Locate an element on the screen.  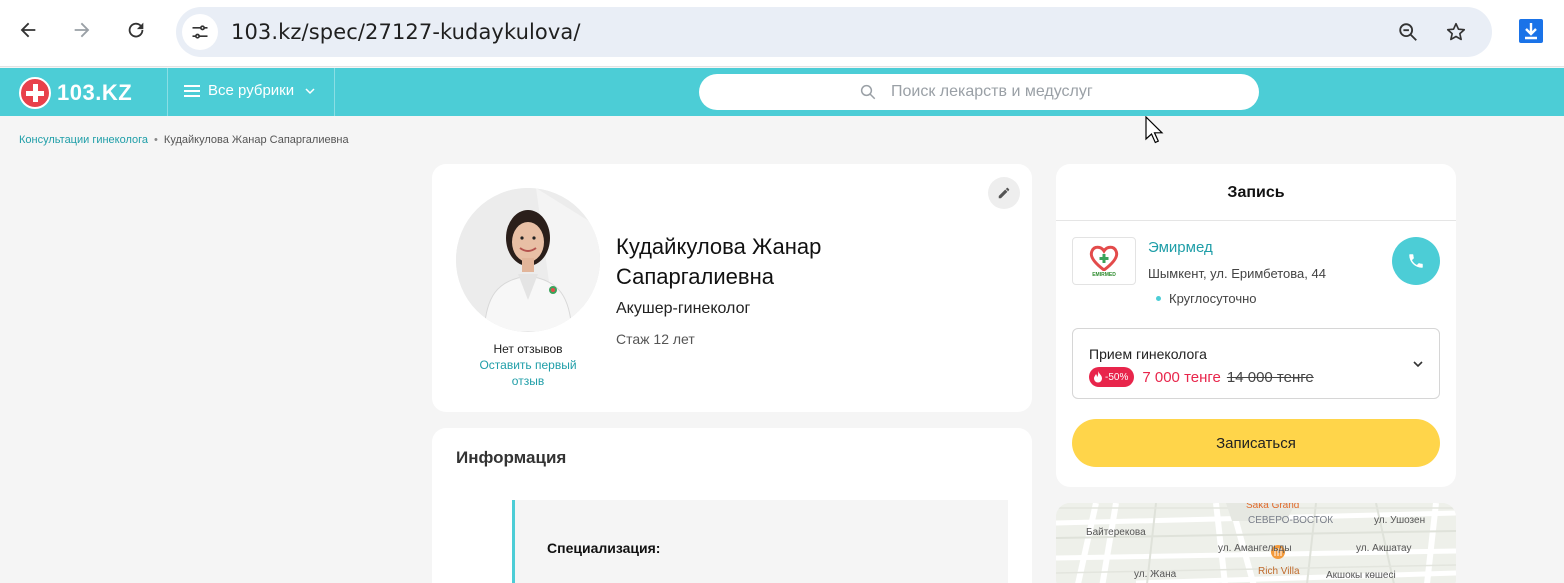
address-bar: 103.kz/spec/27127-kudaykulova/ is located at coordinates (834, 32).